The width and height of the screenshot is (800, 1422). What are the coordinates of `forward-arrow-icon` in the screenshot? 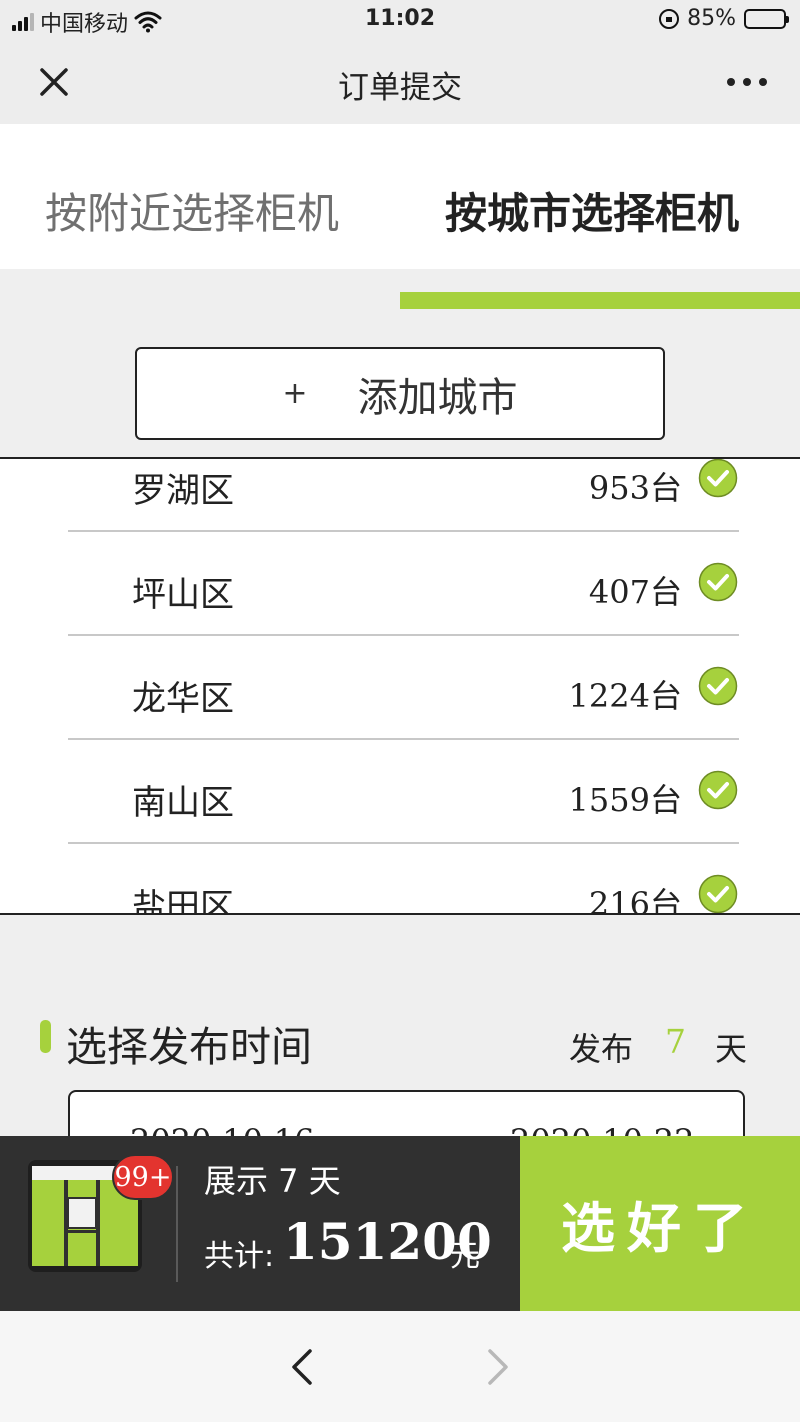 It's located at (498, 1367).